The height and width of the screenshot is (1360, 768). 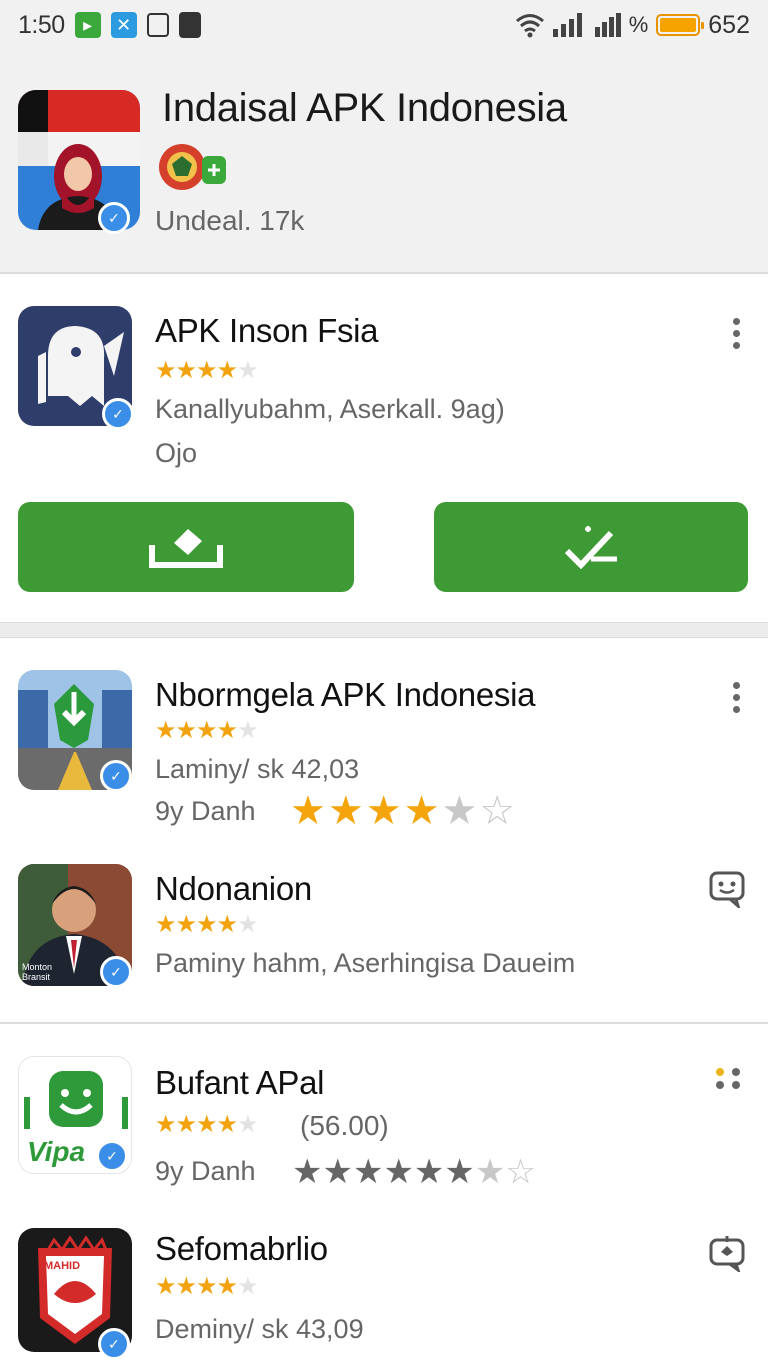 What do you see at coordinates (239, 1083) in the screenshot?
I see `app-title: Bufant APal` at bounding box center [239, 1083].